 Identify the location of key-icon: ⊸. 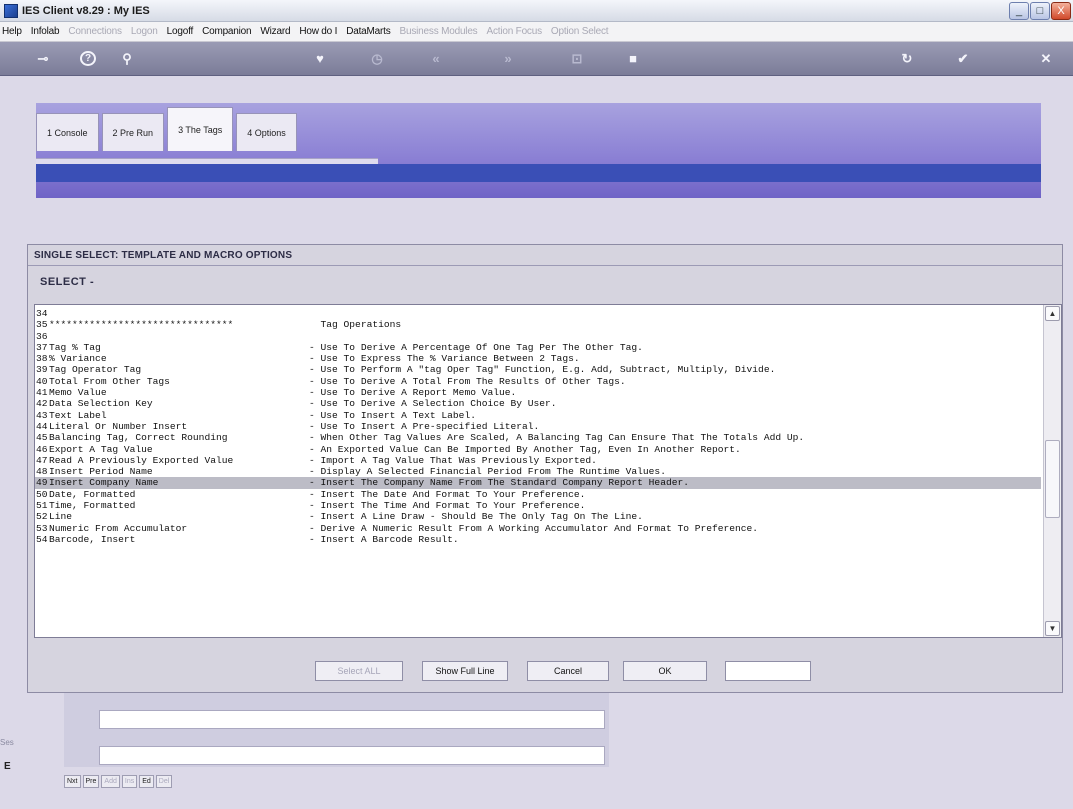
(43, 59).